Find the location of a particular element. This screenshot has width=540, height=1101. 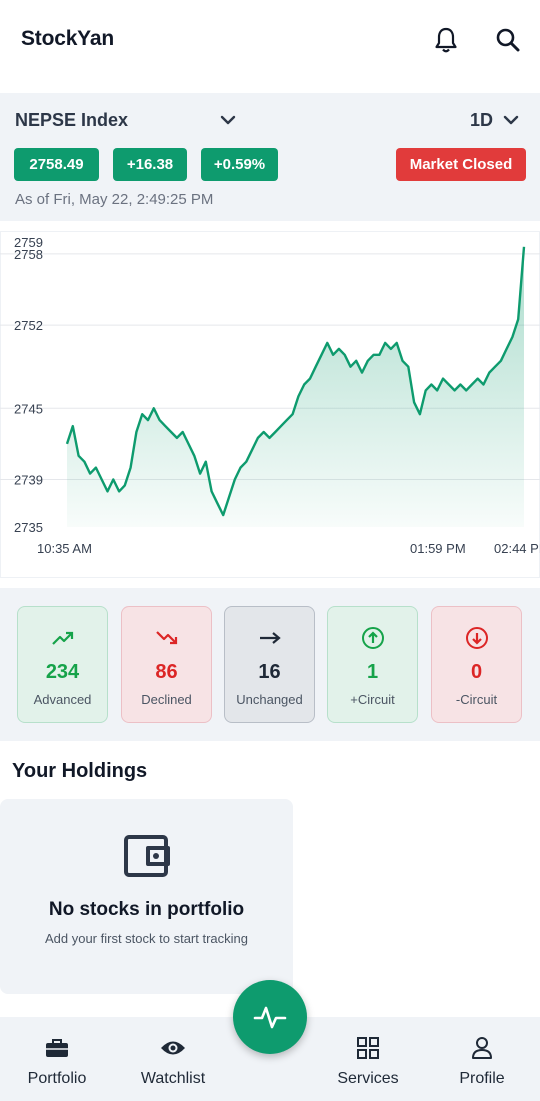

as-of-timestamp: As of Fri, May 22, 2:49:25 PM is located at coordinates (114, 199).